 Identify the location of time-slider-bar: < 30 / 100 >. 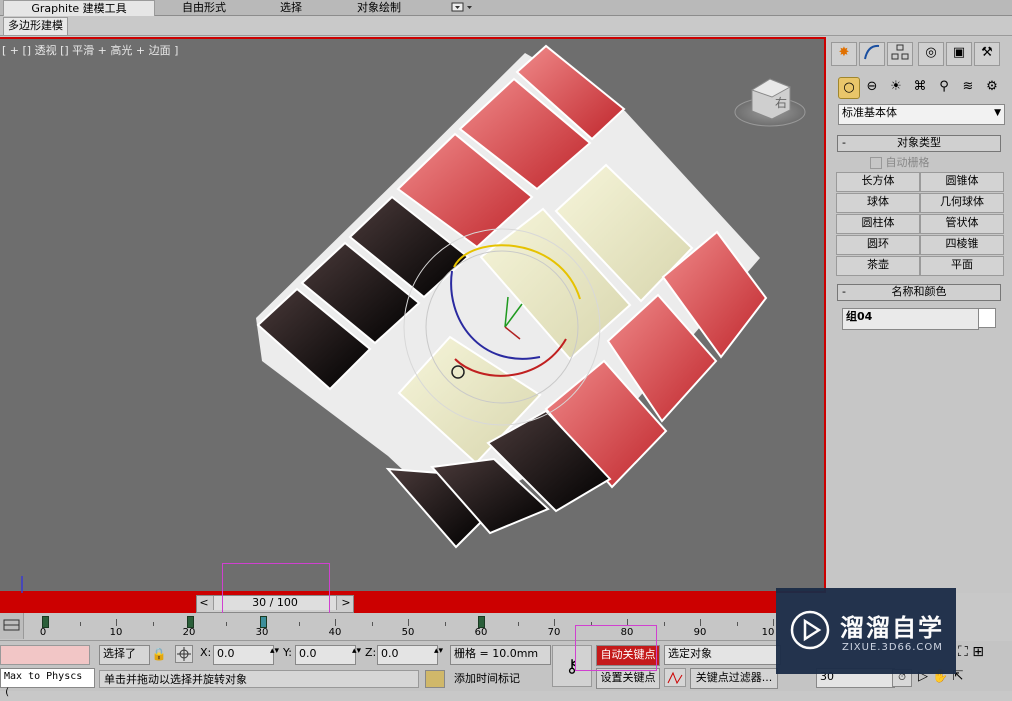
(388, 603).